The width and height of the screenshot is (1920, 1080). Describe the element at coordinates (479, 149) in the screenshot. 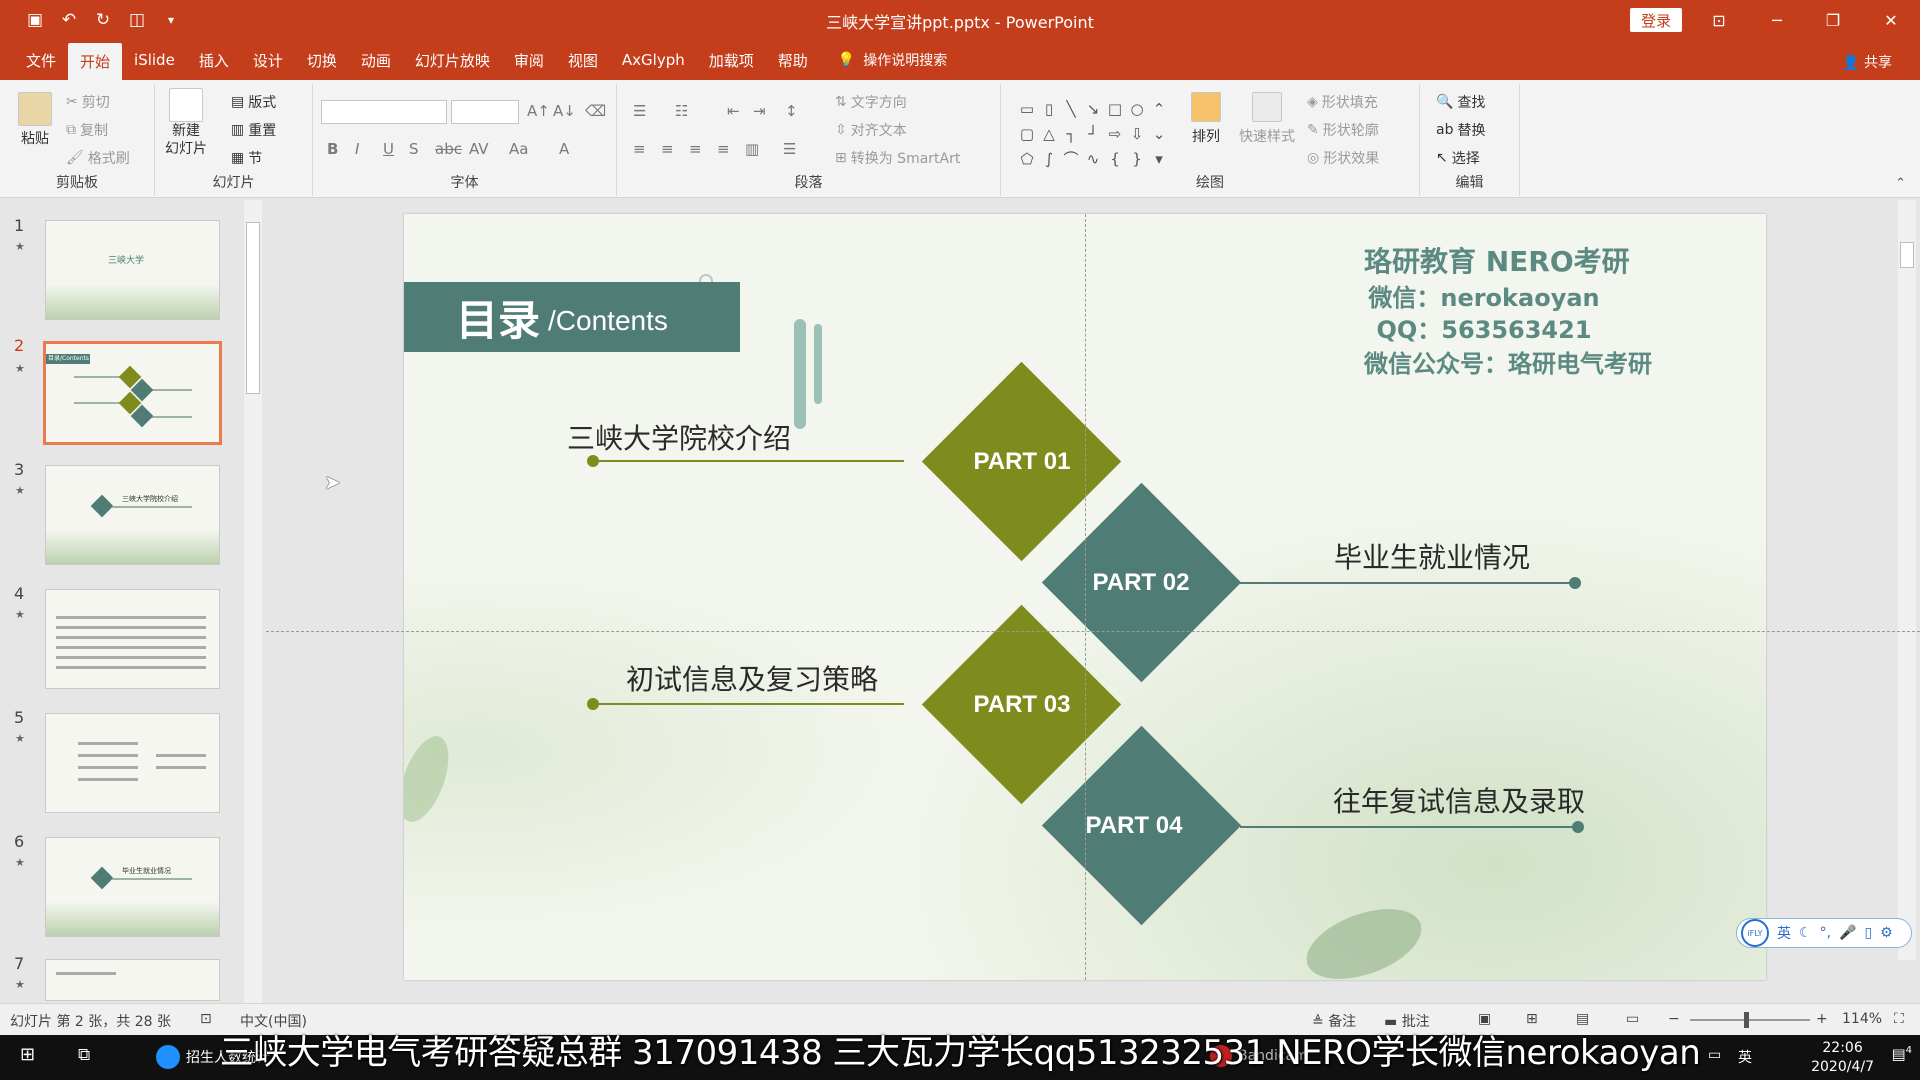

I see `char-spacing-icon: AV` at that location.